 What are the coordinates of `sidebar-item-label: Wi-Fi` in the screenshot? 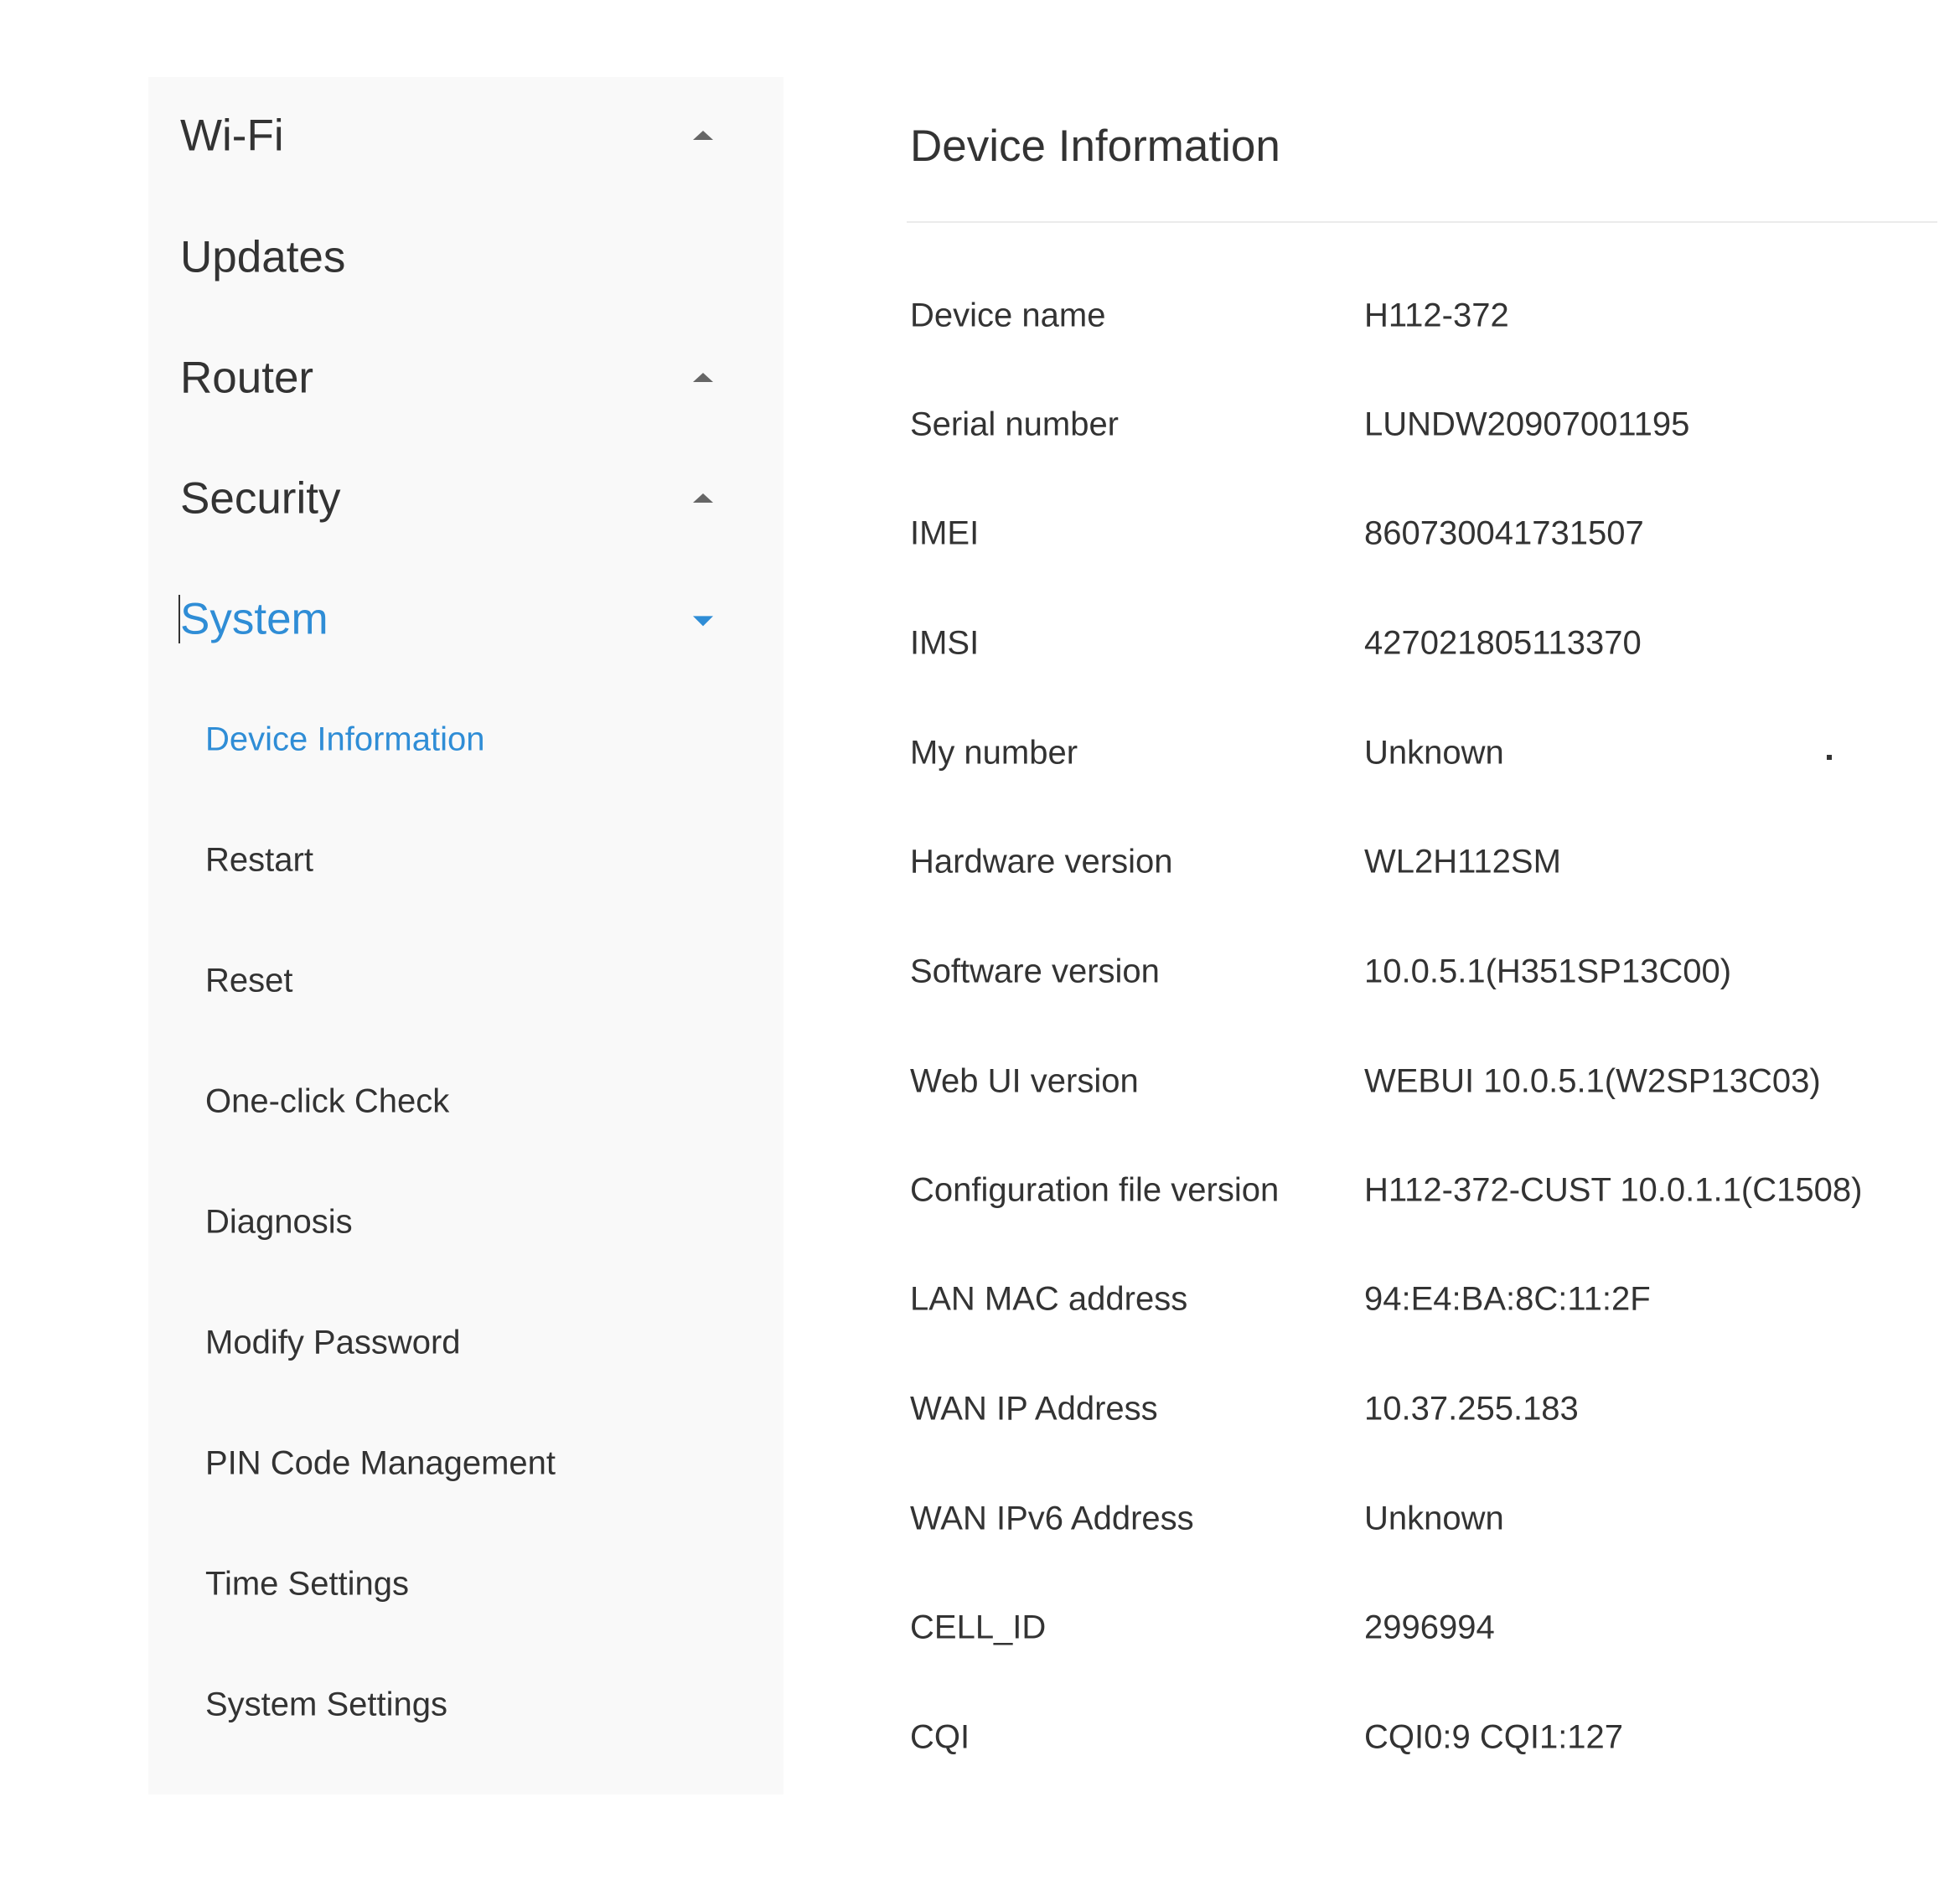 It's located at (232, 136).